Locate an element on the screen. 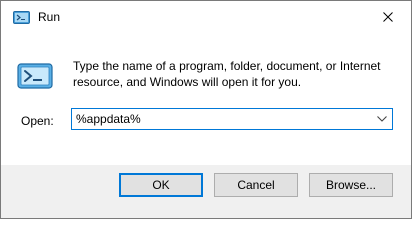  open-combobox is located at coordinates (232, 119).